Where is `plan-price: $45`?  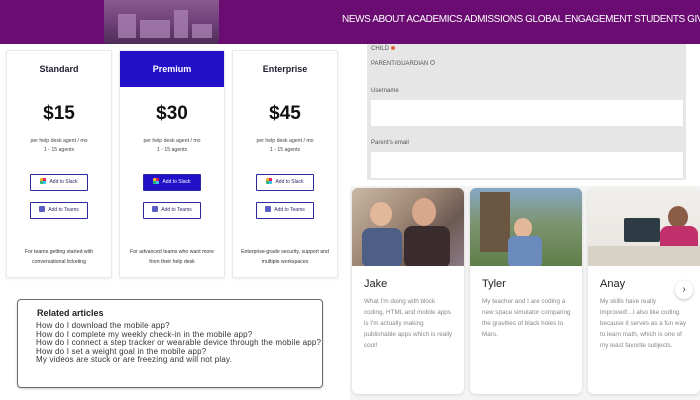 plan-price: $45 is located at coordinates (285, 113).